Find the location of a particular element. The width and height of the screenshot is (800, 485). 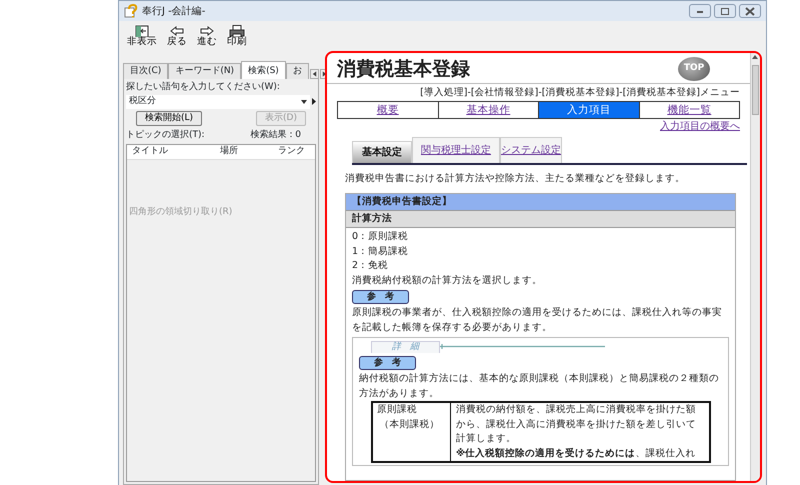

overview-link: 入力項目の概要へ is located at coordinates (700, 126).